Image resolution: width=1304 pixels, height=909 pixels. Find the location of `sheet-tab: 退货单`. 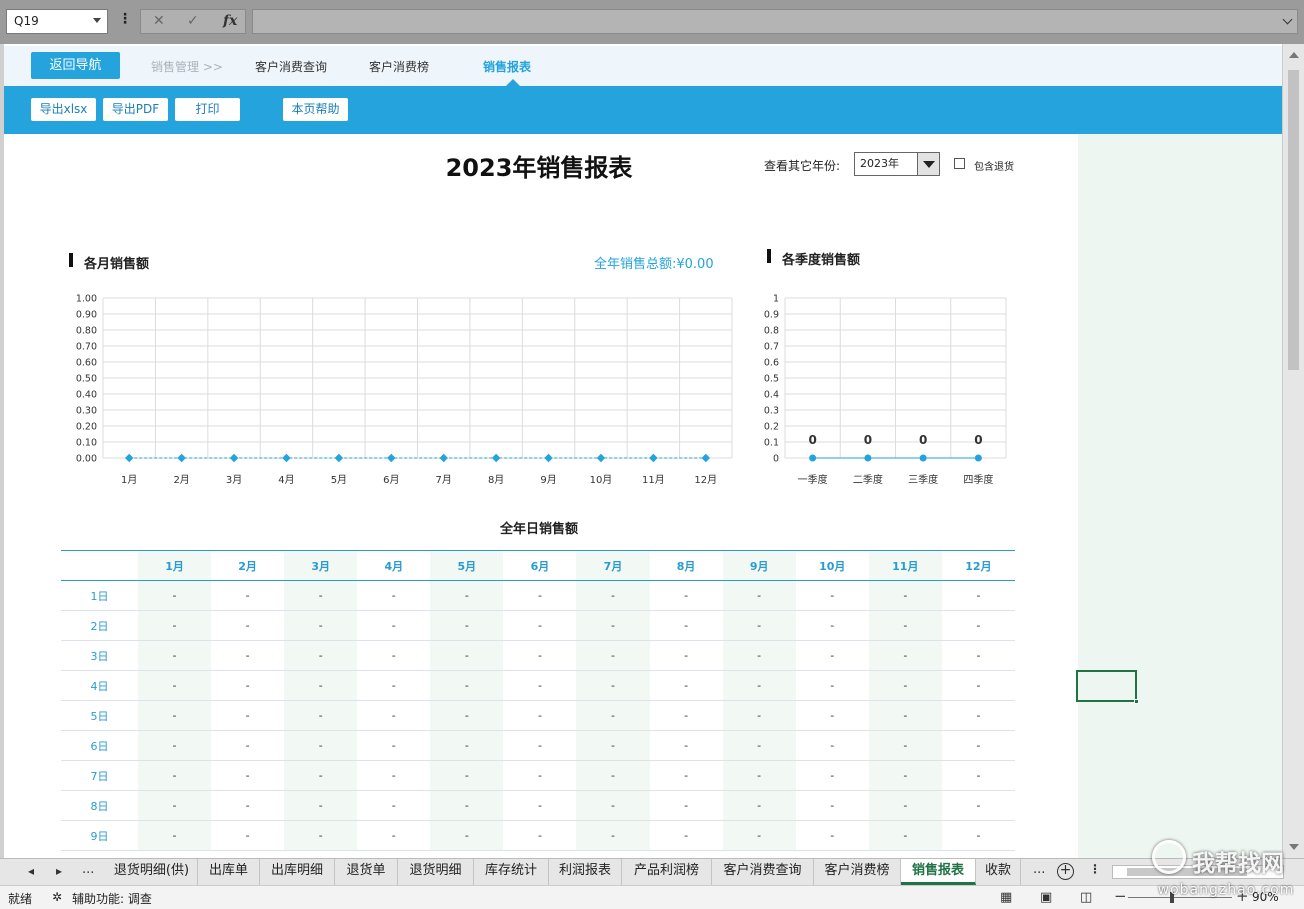

sheet-tab: 退货单 is located at coordinates (366, 872).